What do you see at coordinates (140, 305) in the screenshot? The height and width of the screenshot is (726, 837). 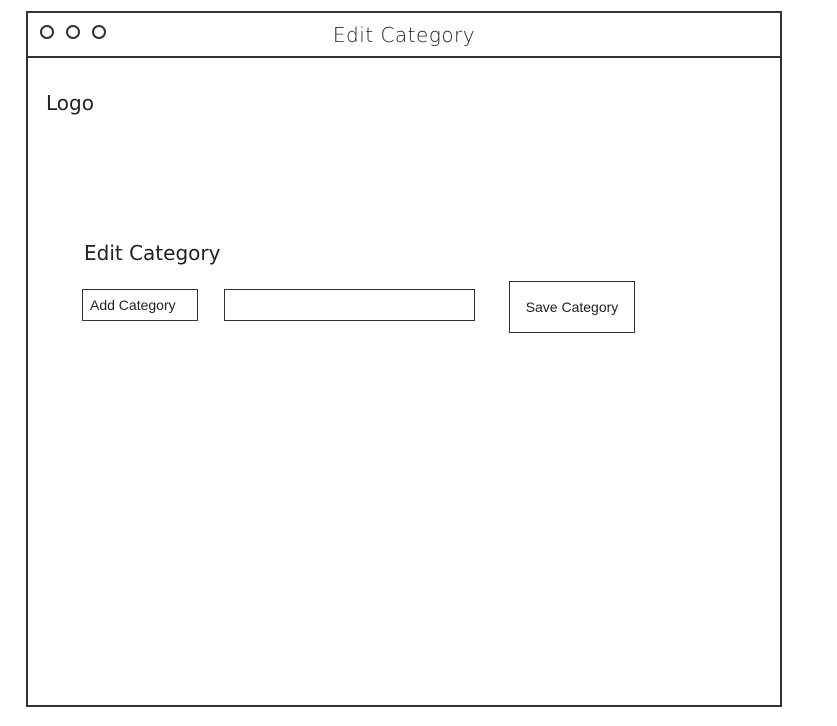 I see `add-category-button: Add Category` at bounding box center [140, 305].